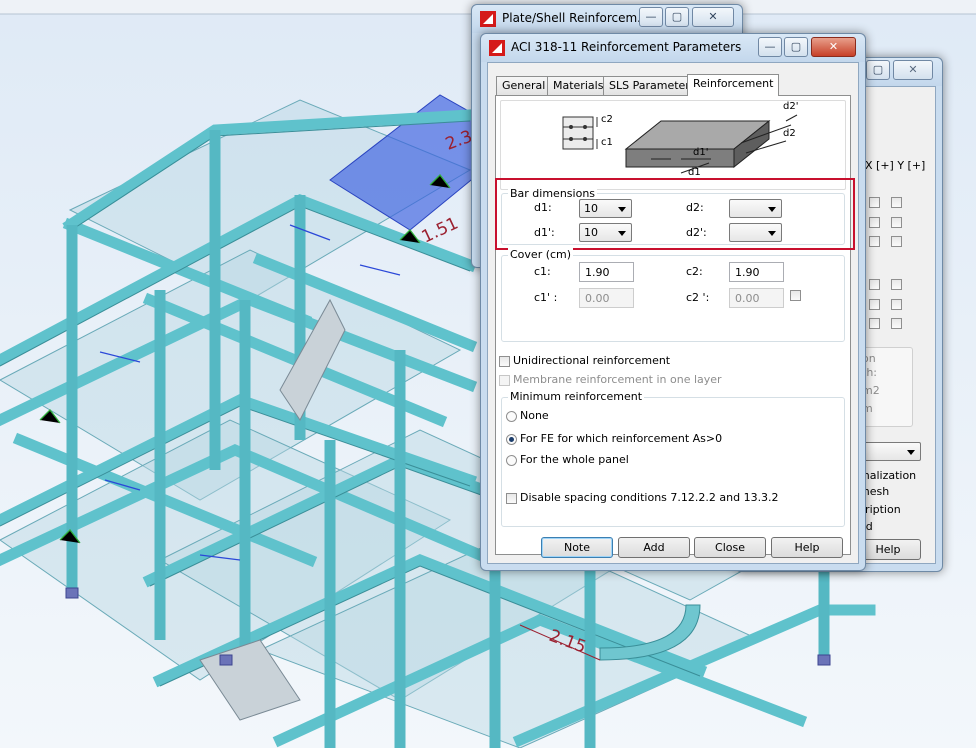 The height and width of the screenshot is (748, 976). I want to click on plate-close-button: ✕, so click(713, 17).